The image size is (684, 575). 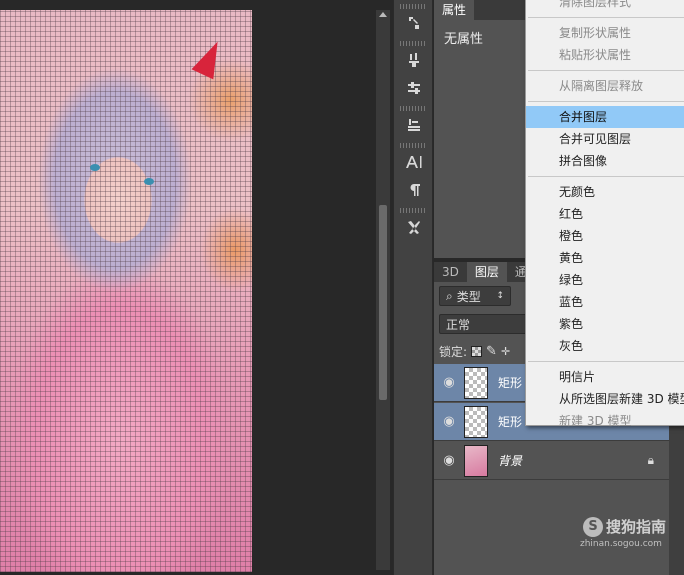 What do you see at coordinates (414, 162) in the screenshot?
I see `character-icon` at bounding box center [414, 162].